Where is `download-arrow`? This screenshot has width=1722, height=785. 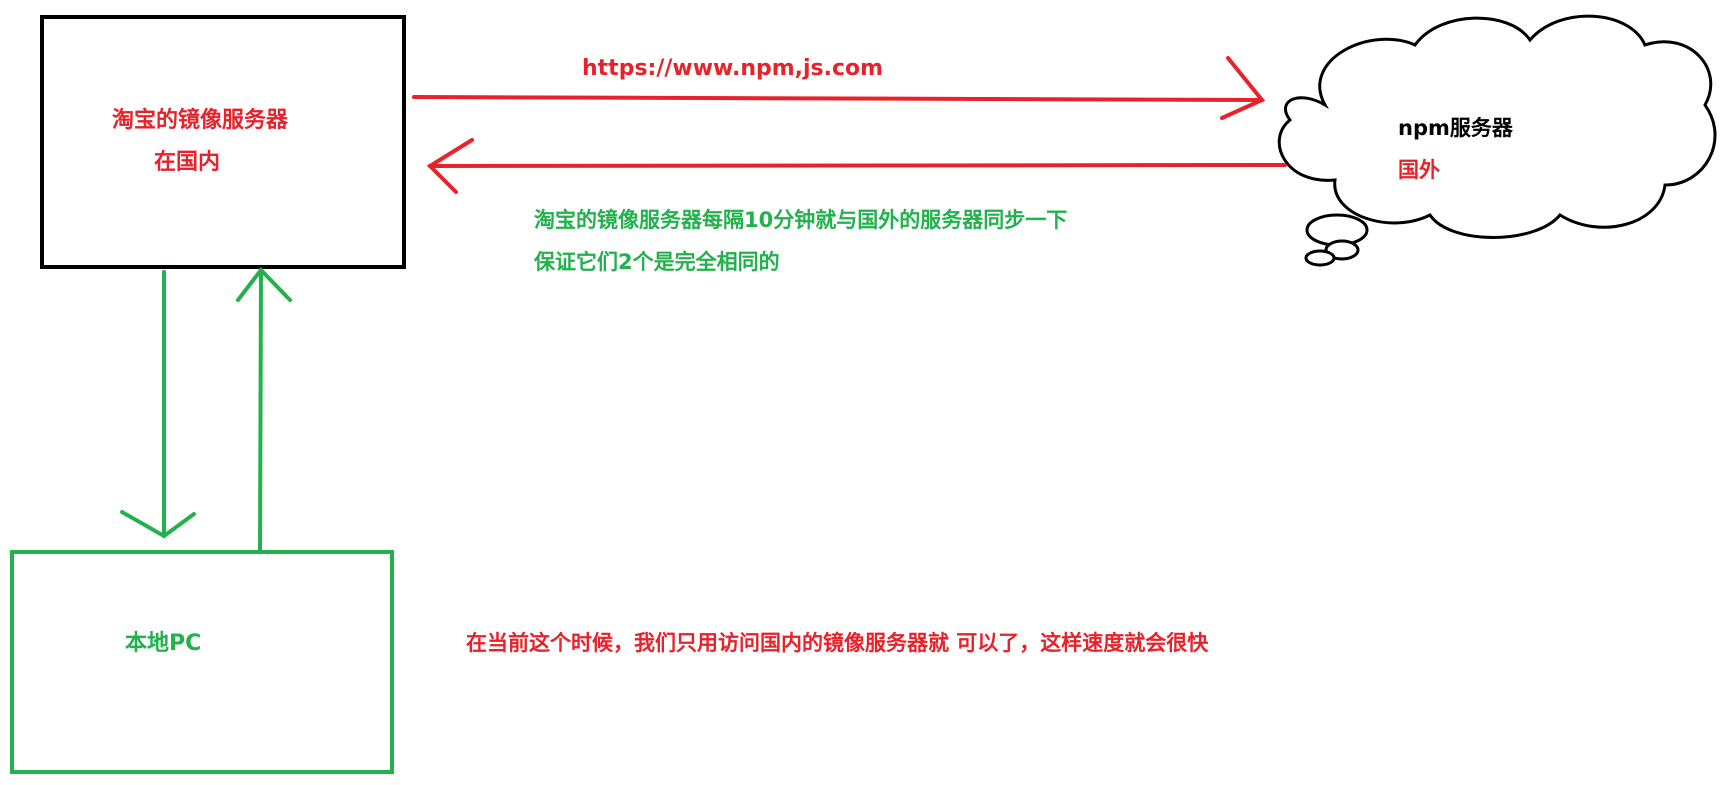
download-arrow is located at coordinates (158, 404).